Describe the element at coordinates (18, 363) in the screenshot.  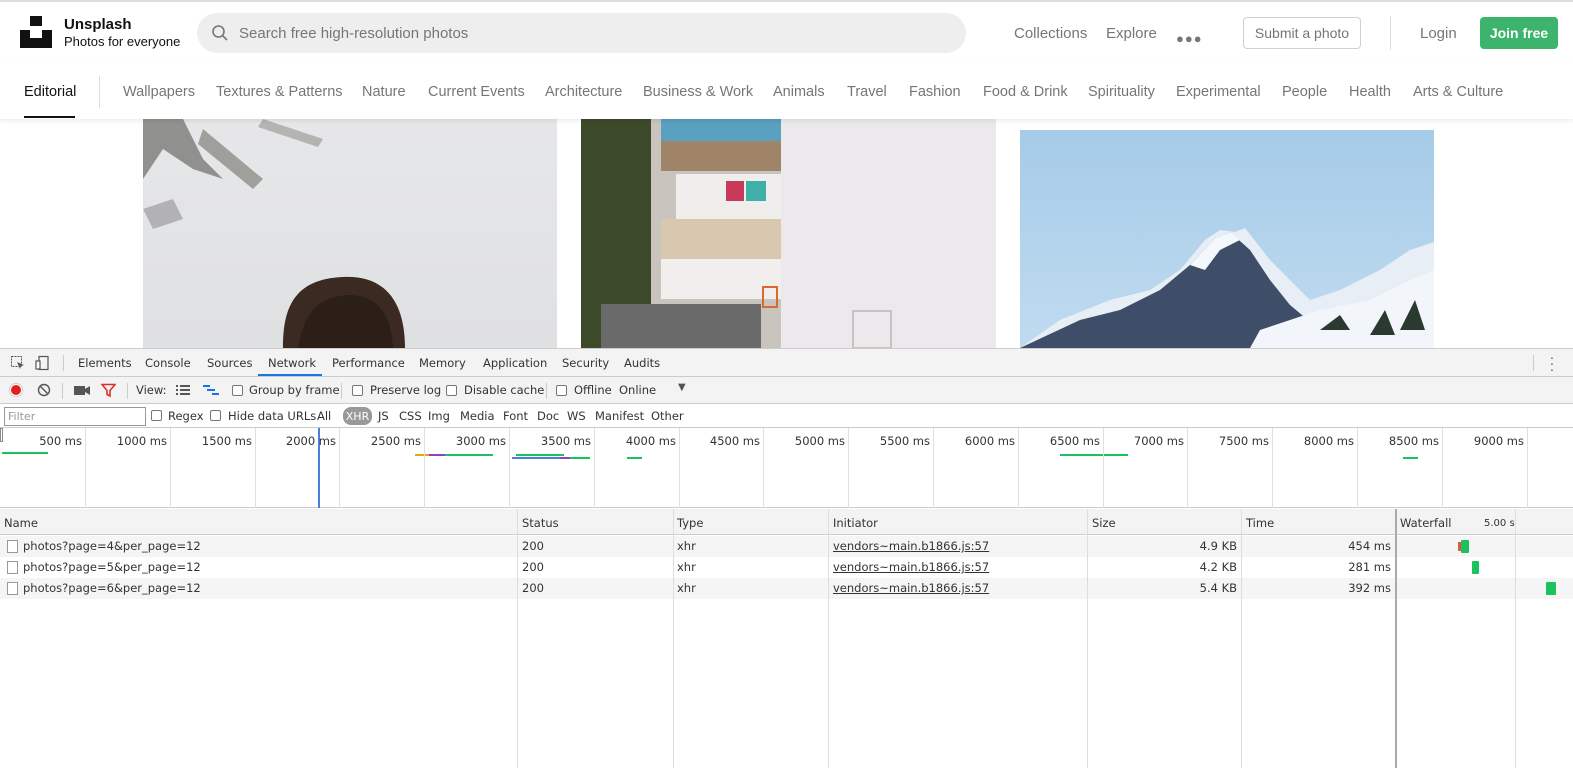
I see `inspect-element-icon` at that location.